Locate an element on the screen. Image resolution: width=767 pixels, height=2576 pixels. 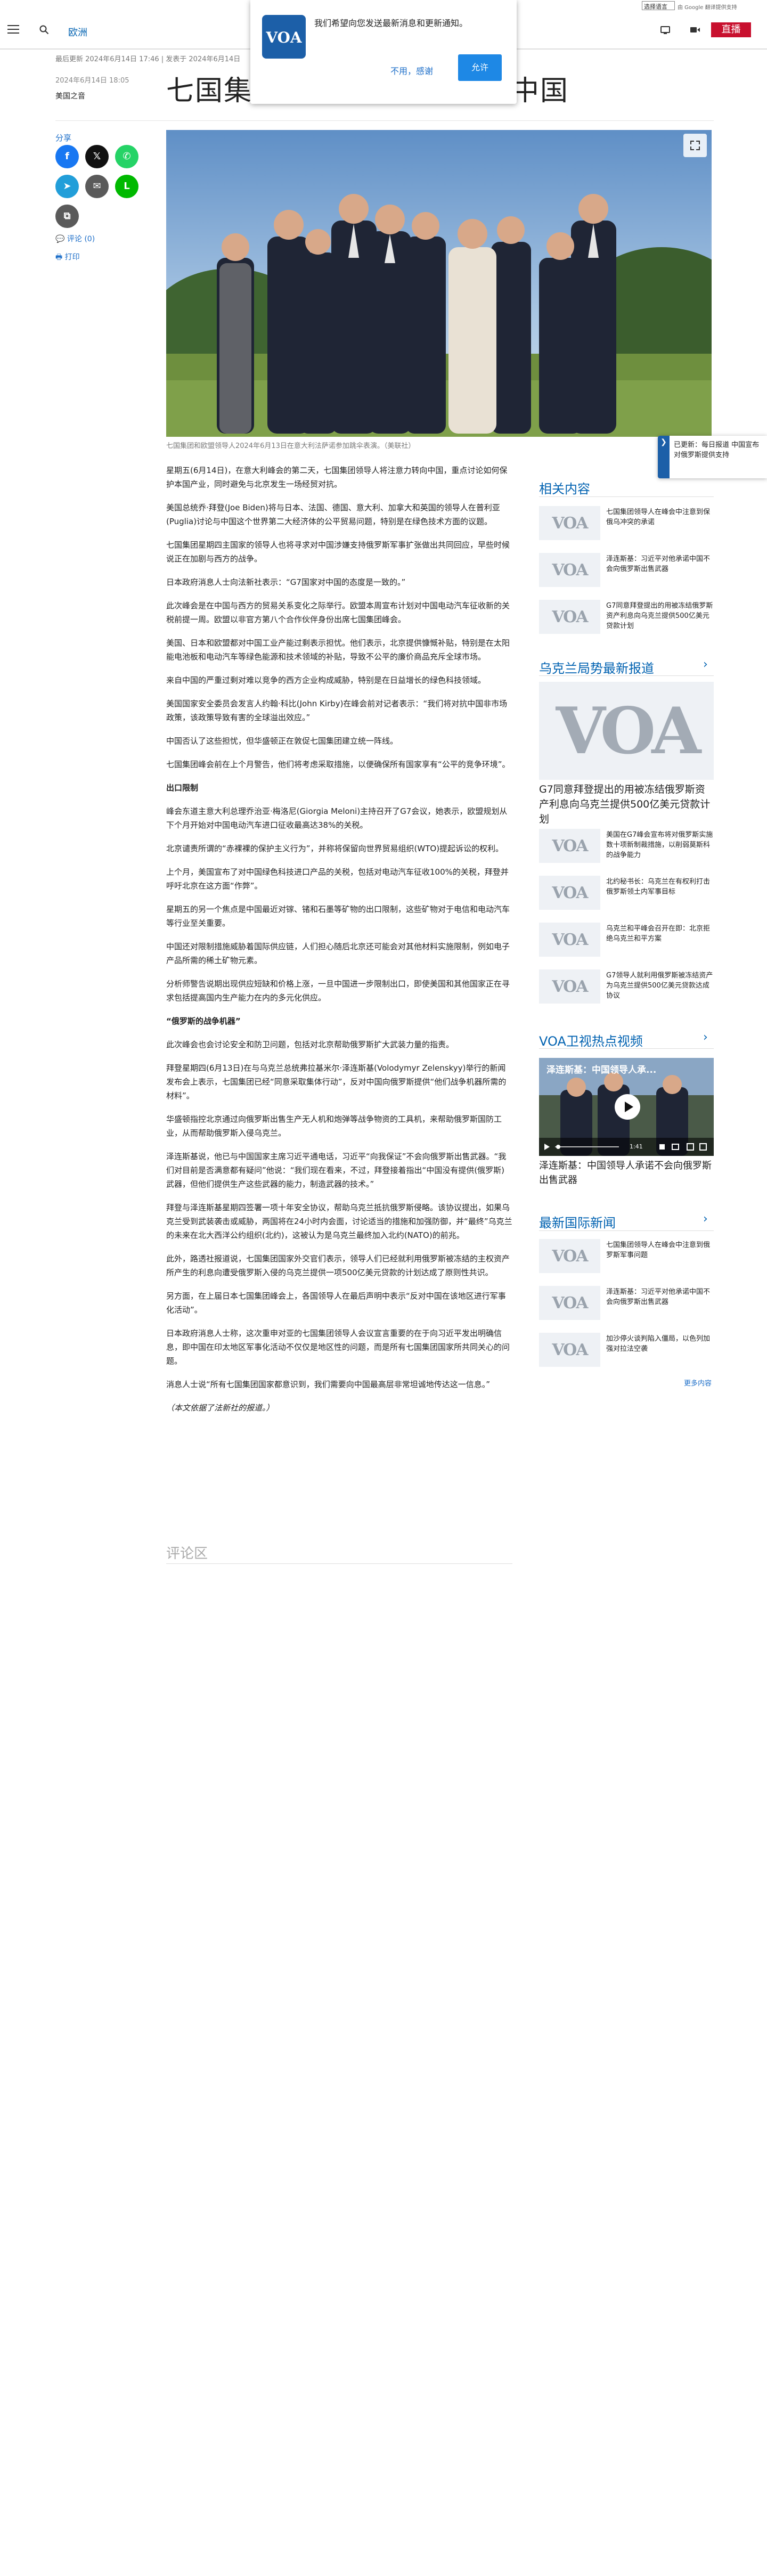
share-line-button: L is located at coordinates (126, 187).